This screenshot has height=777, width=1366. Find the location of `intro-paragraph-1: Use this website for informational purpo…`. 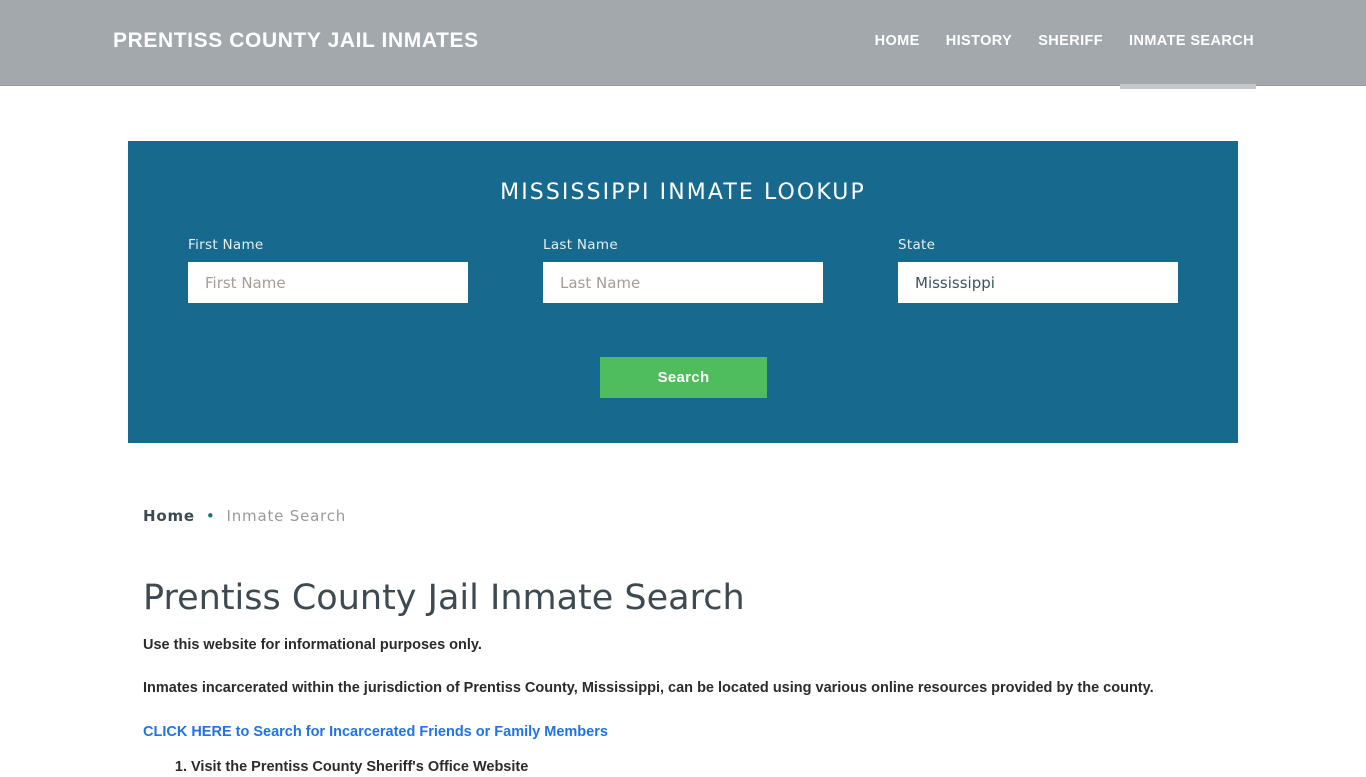

intro-paragraph-1: Use this website for informational purpo… is located at coordinates (312, 645).